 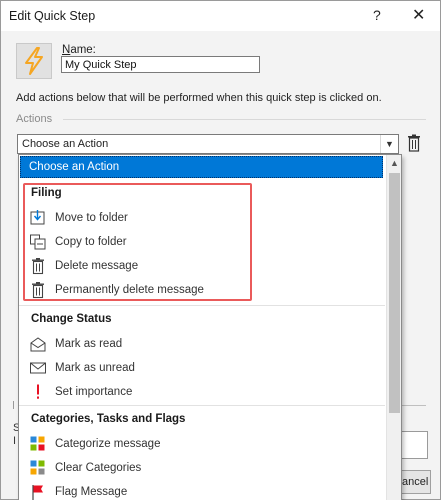 I want to click on group-header-change-status: Change Status, so click(x=71, y=319).